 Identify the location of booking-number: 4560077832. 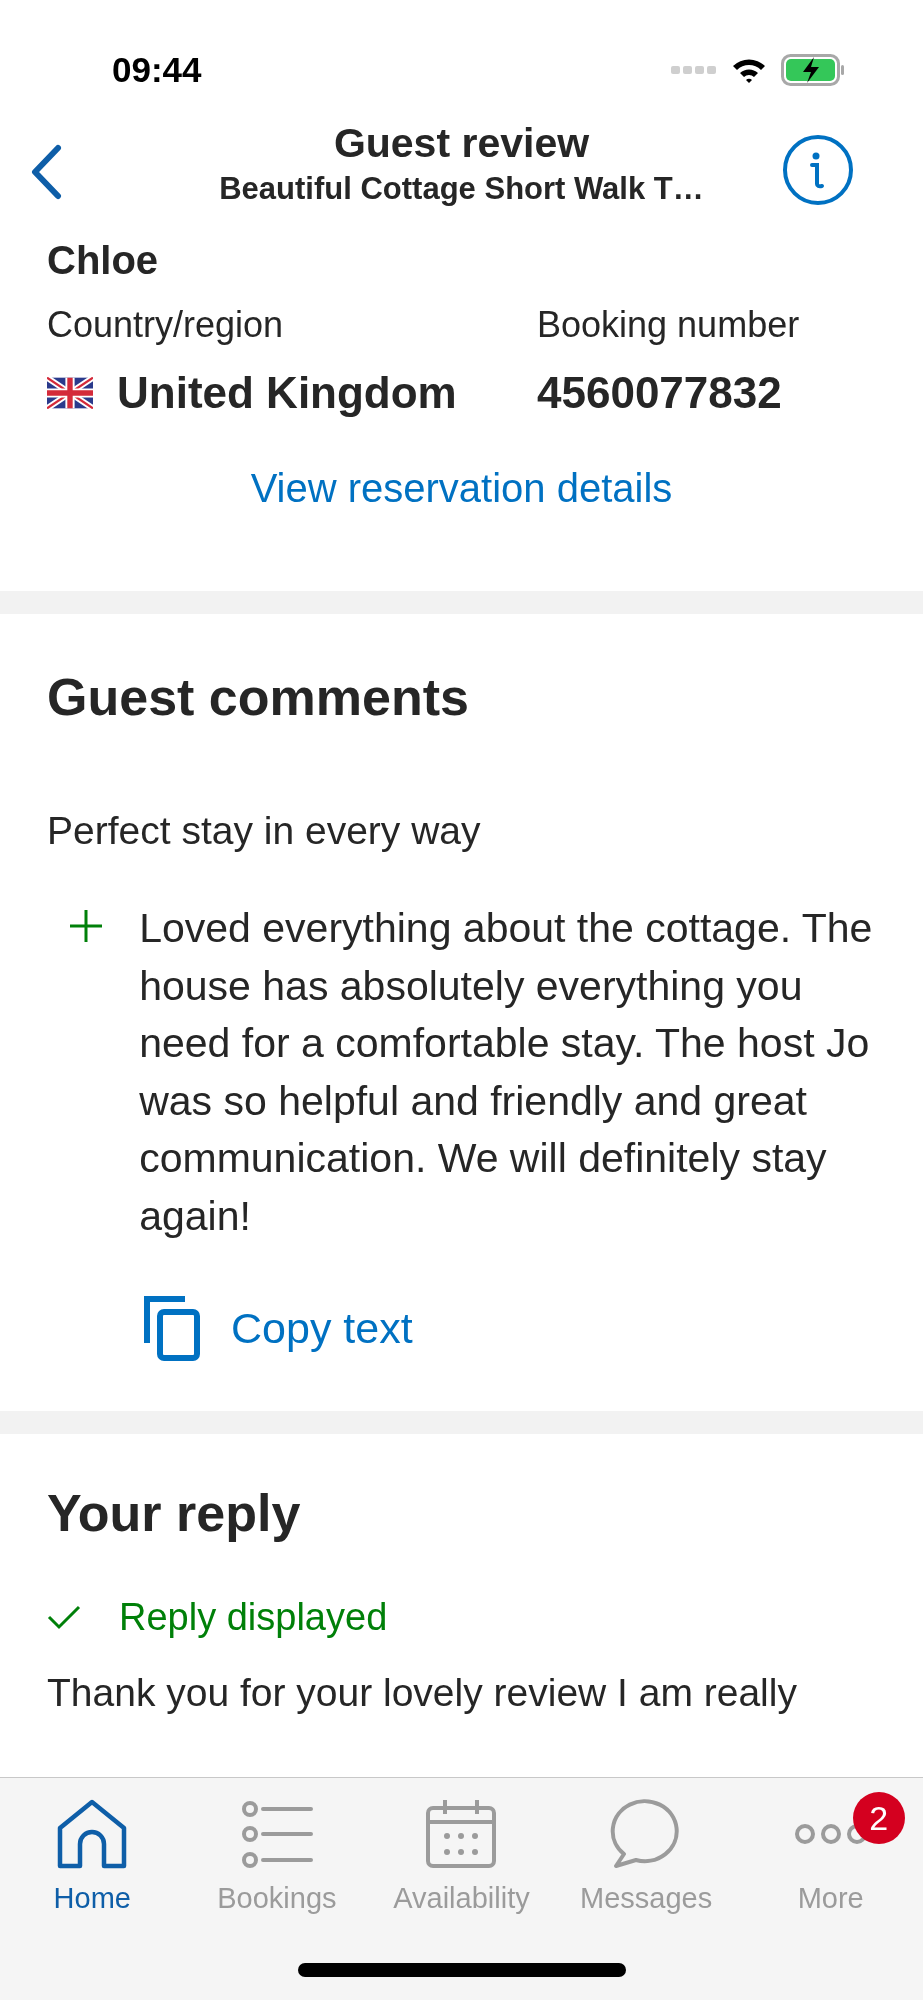
(660, 393).